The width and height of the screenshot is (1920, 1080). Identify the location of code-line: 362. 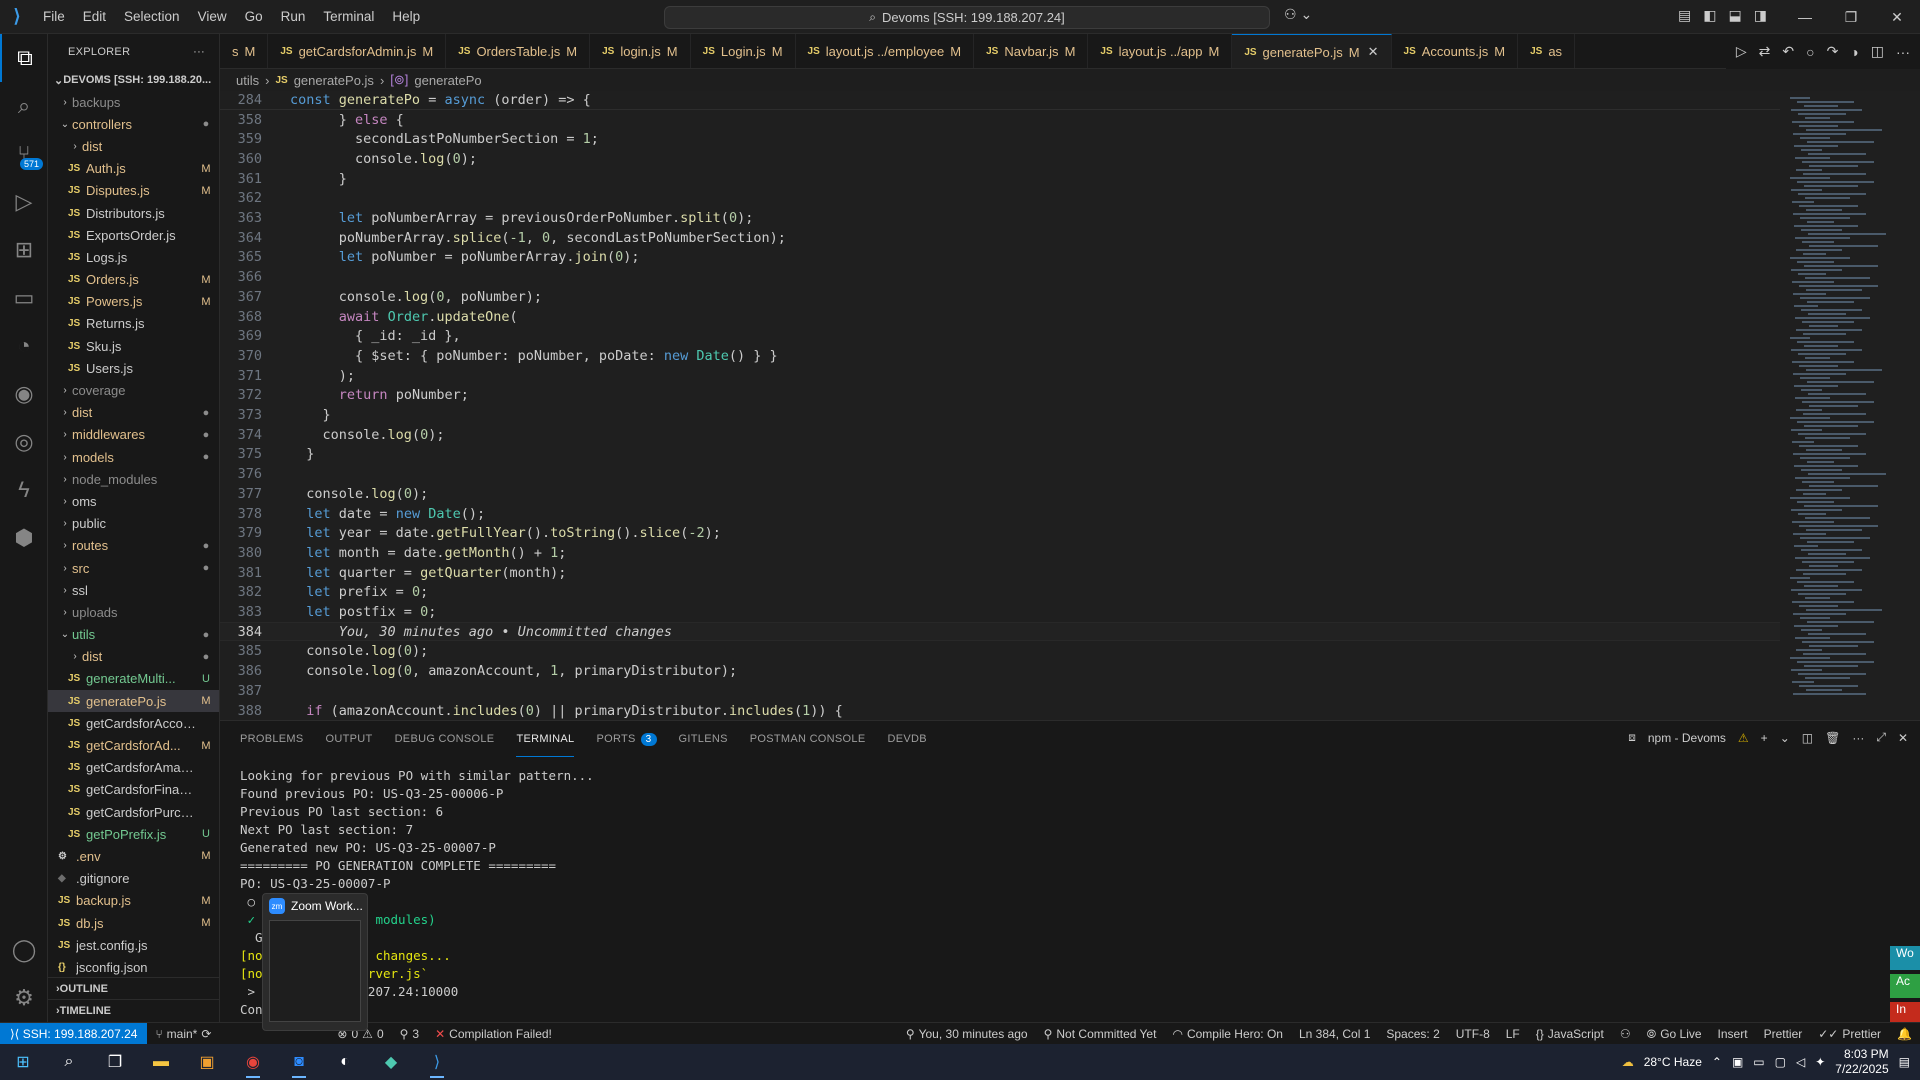
(241, 198).